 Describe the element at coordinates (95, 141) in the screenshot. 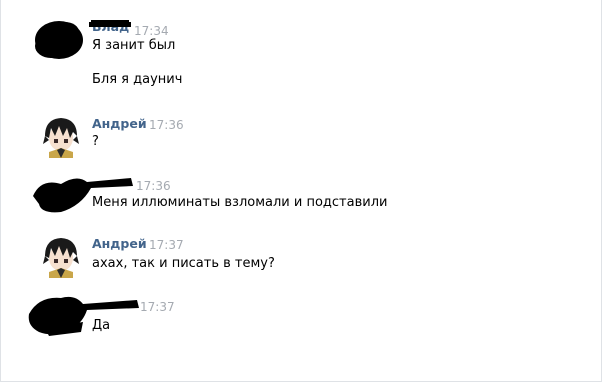

I see `message-text: ?` at that location.